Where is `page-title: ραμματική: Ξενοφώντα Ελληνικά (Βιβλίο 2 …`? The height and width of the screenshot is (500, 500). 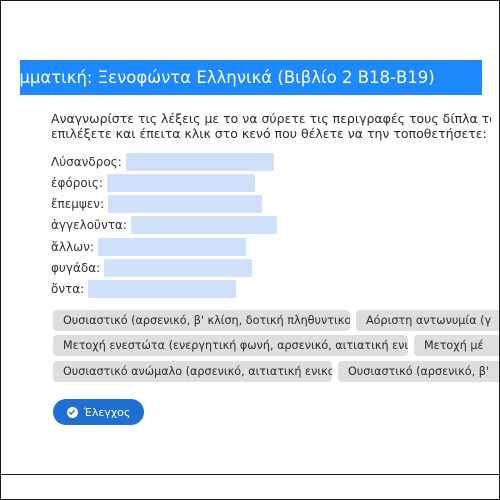
page-title: ραμματική: Ξενοφώντα Ελληνικά (Βιβλίο 2 … is located at coordinates (227, 77).